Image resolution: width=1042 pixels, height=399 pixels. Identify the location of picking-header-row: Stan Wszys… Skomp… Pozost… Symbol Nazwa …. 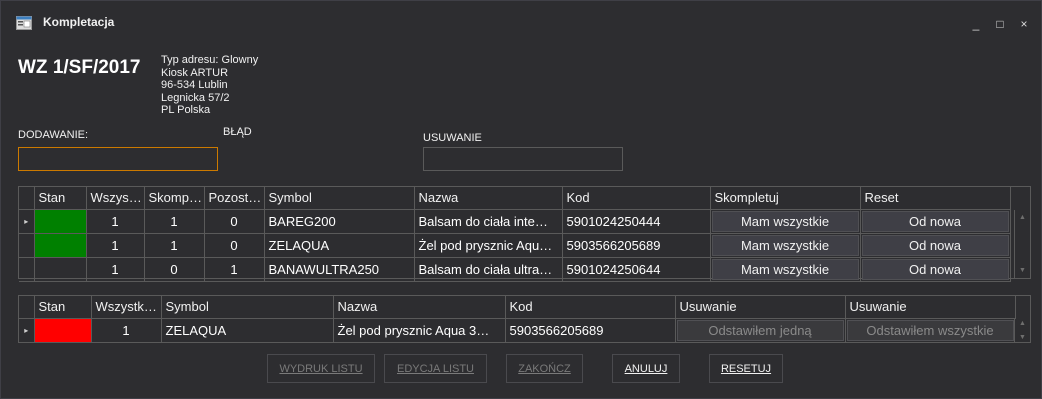
(515, 198).